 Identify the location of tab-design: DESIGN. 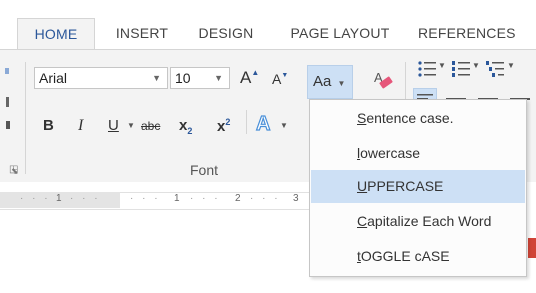
(226, 34).